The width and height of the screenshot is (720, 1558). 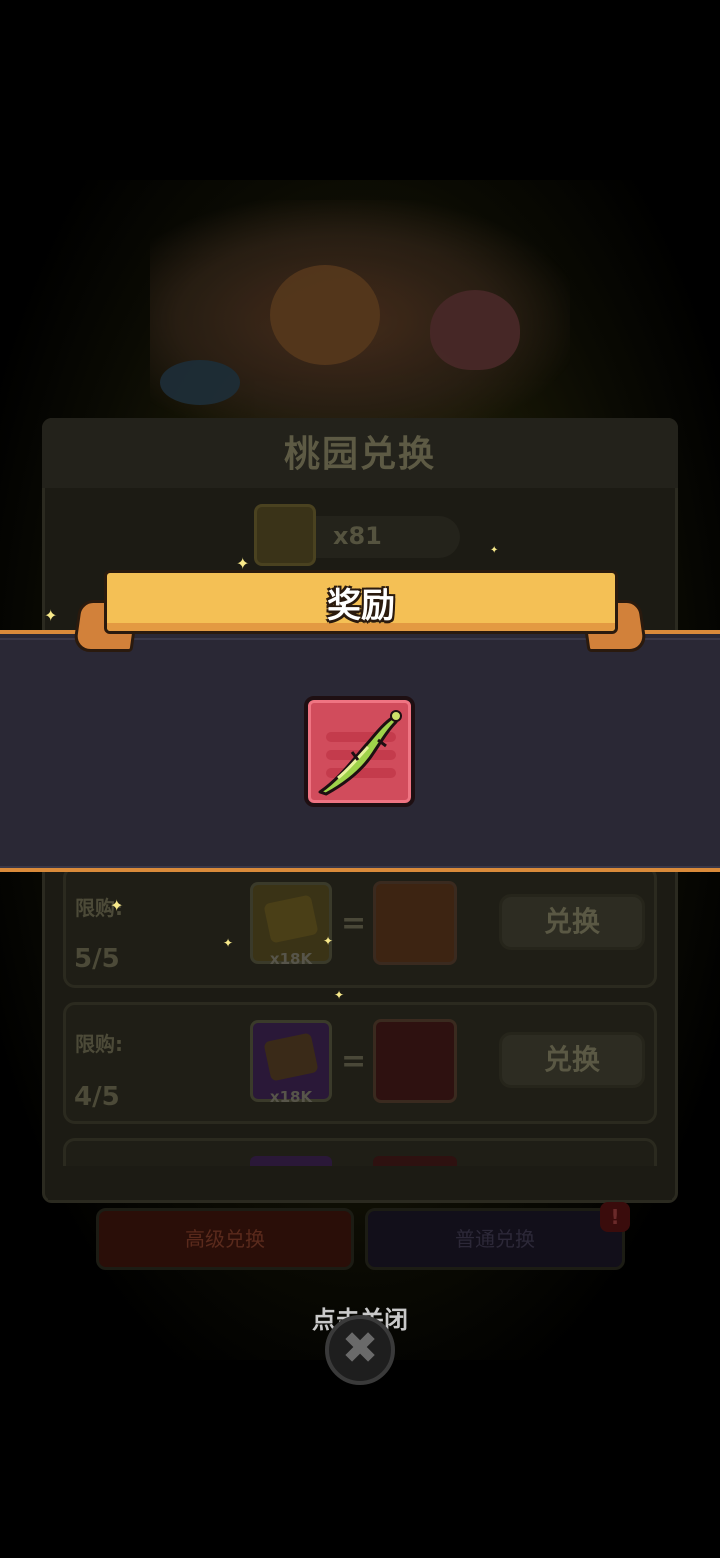 I want to click on leaf-image, so click(x=200, y=382).